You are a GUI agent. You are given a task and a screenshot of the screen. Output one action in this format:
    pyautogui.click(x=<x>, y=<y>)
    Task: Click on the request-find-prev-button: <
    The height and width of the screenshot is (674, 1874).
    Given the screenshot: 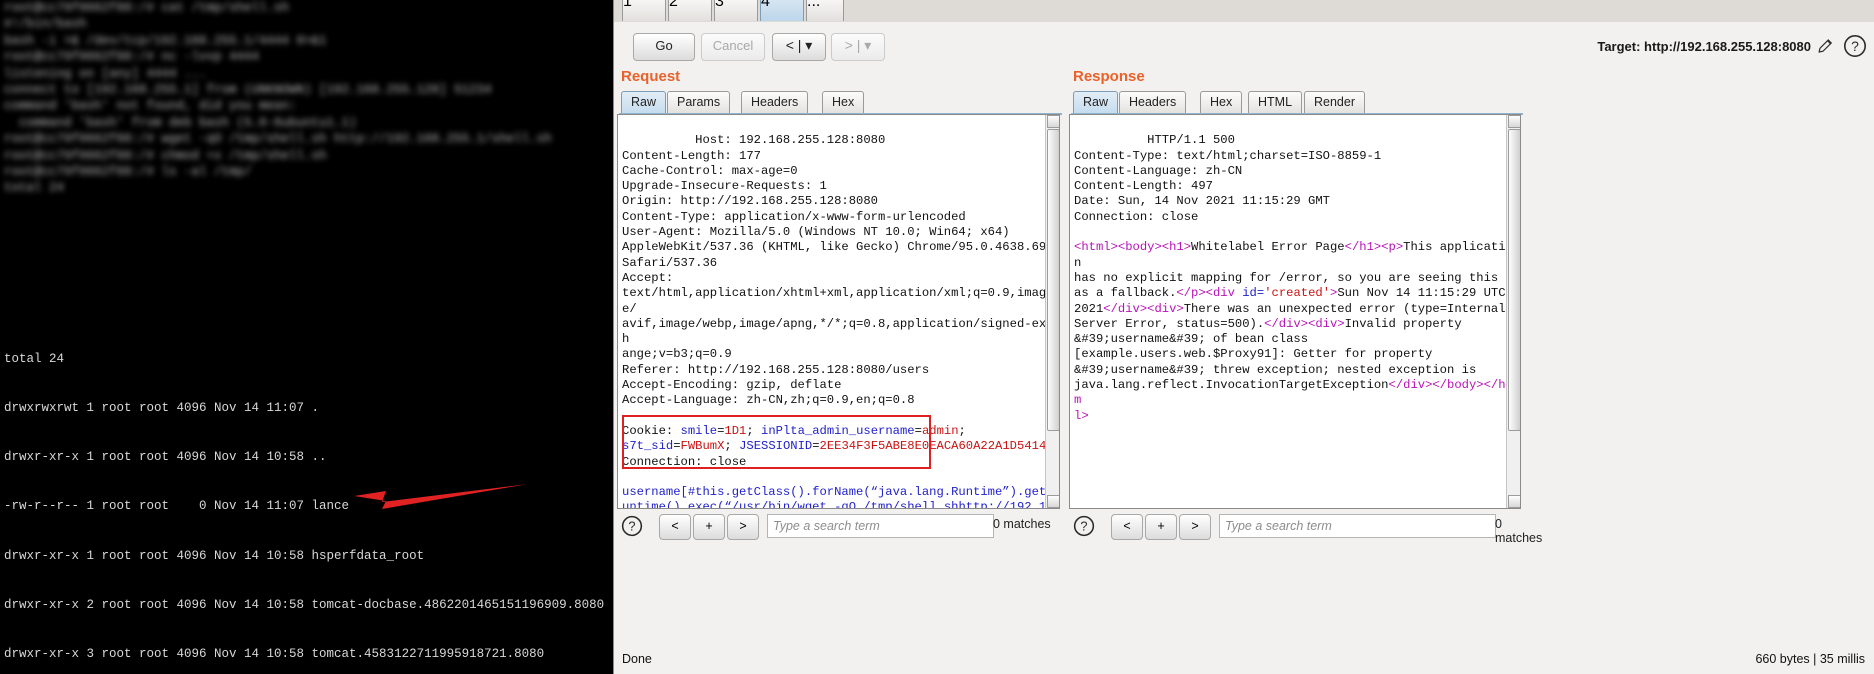 What is the action you would take?
    pyautogui.click(x=675, y=527)
    